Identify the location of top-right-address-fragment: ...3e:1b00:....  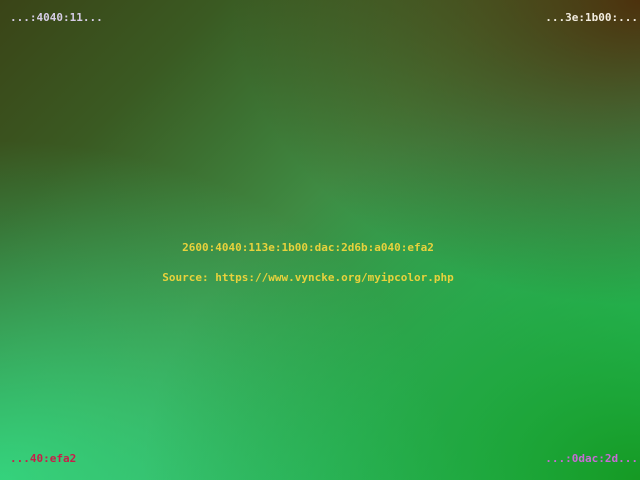
(591, 17).